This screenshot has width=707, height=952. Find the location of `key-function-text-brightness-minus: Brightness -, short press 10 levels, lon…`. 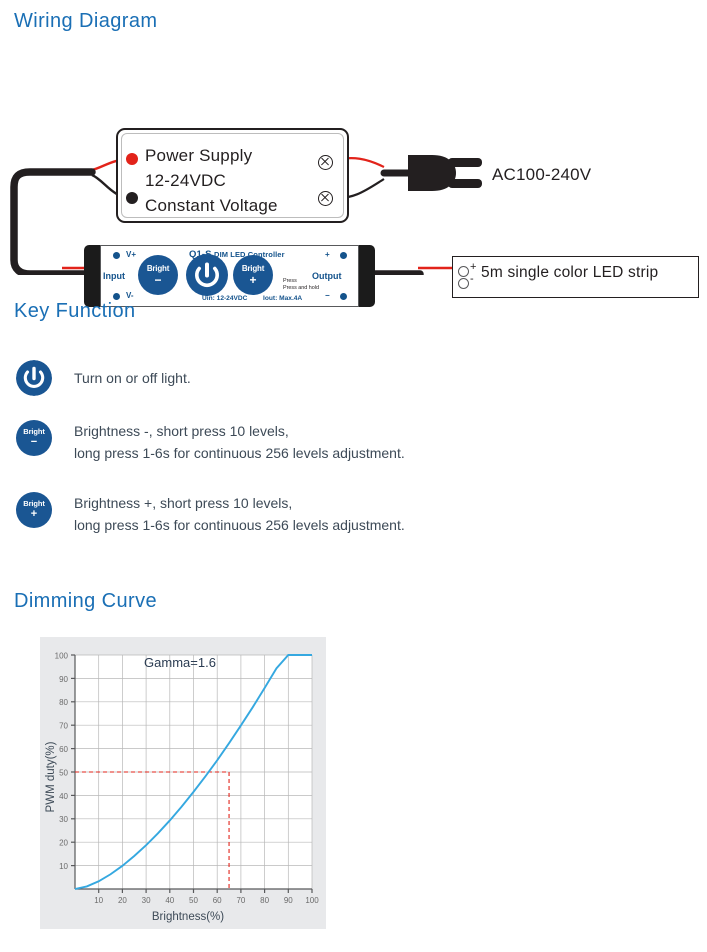

key-function-text-brightness-minus: Brightness -, short press 10 levels, lon… is located at coordinates (239, 442).